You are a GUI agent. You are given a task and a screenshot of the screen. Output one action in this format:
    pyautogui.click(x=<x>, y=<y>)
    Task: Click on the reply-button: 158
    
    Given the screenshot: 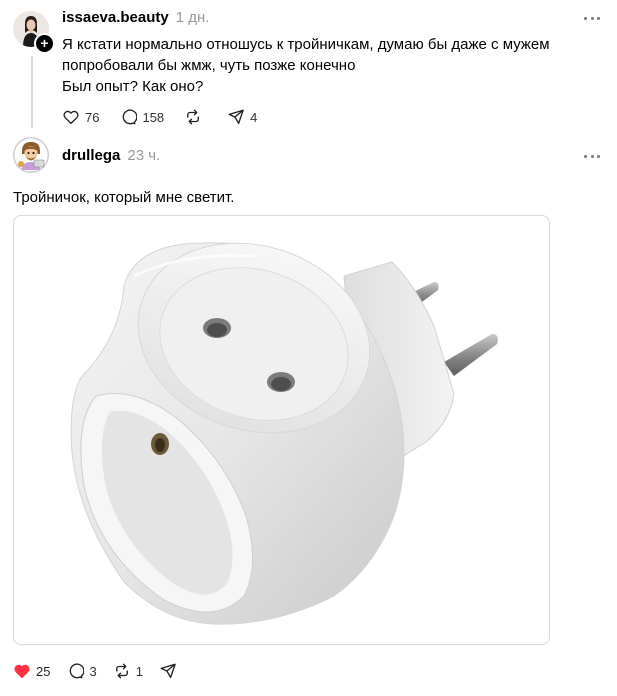 What is the action you would take?
    pyautogui.click(x=141, y=117)
    